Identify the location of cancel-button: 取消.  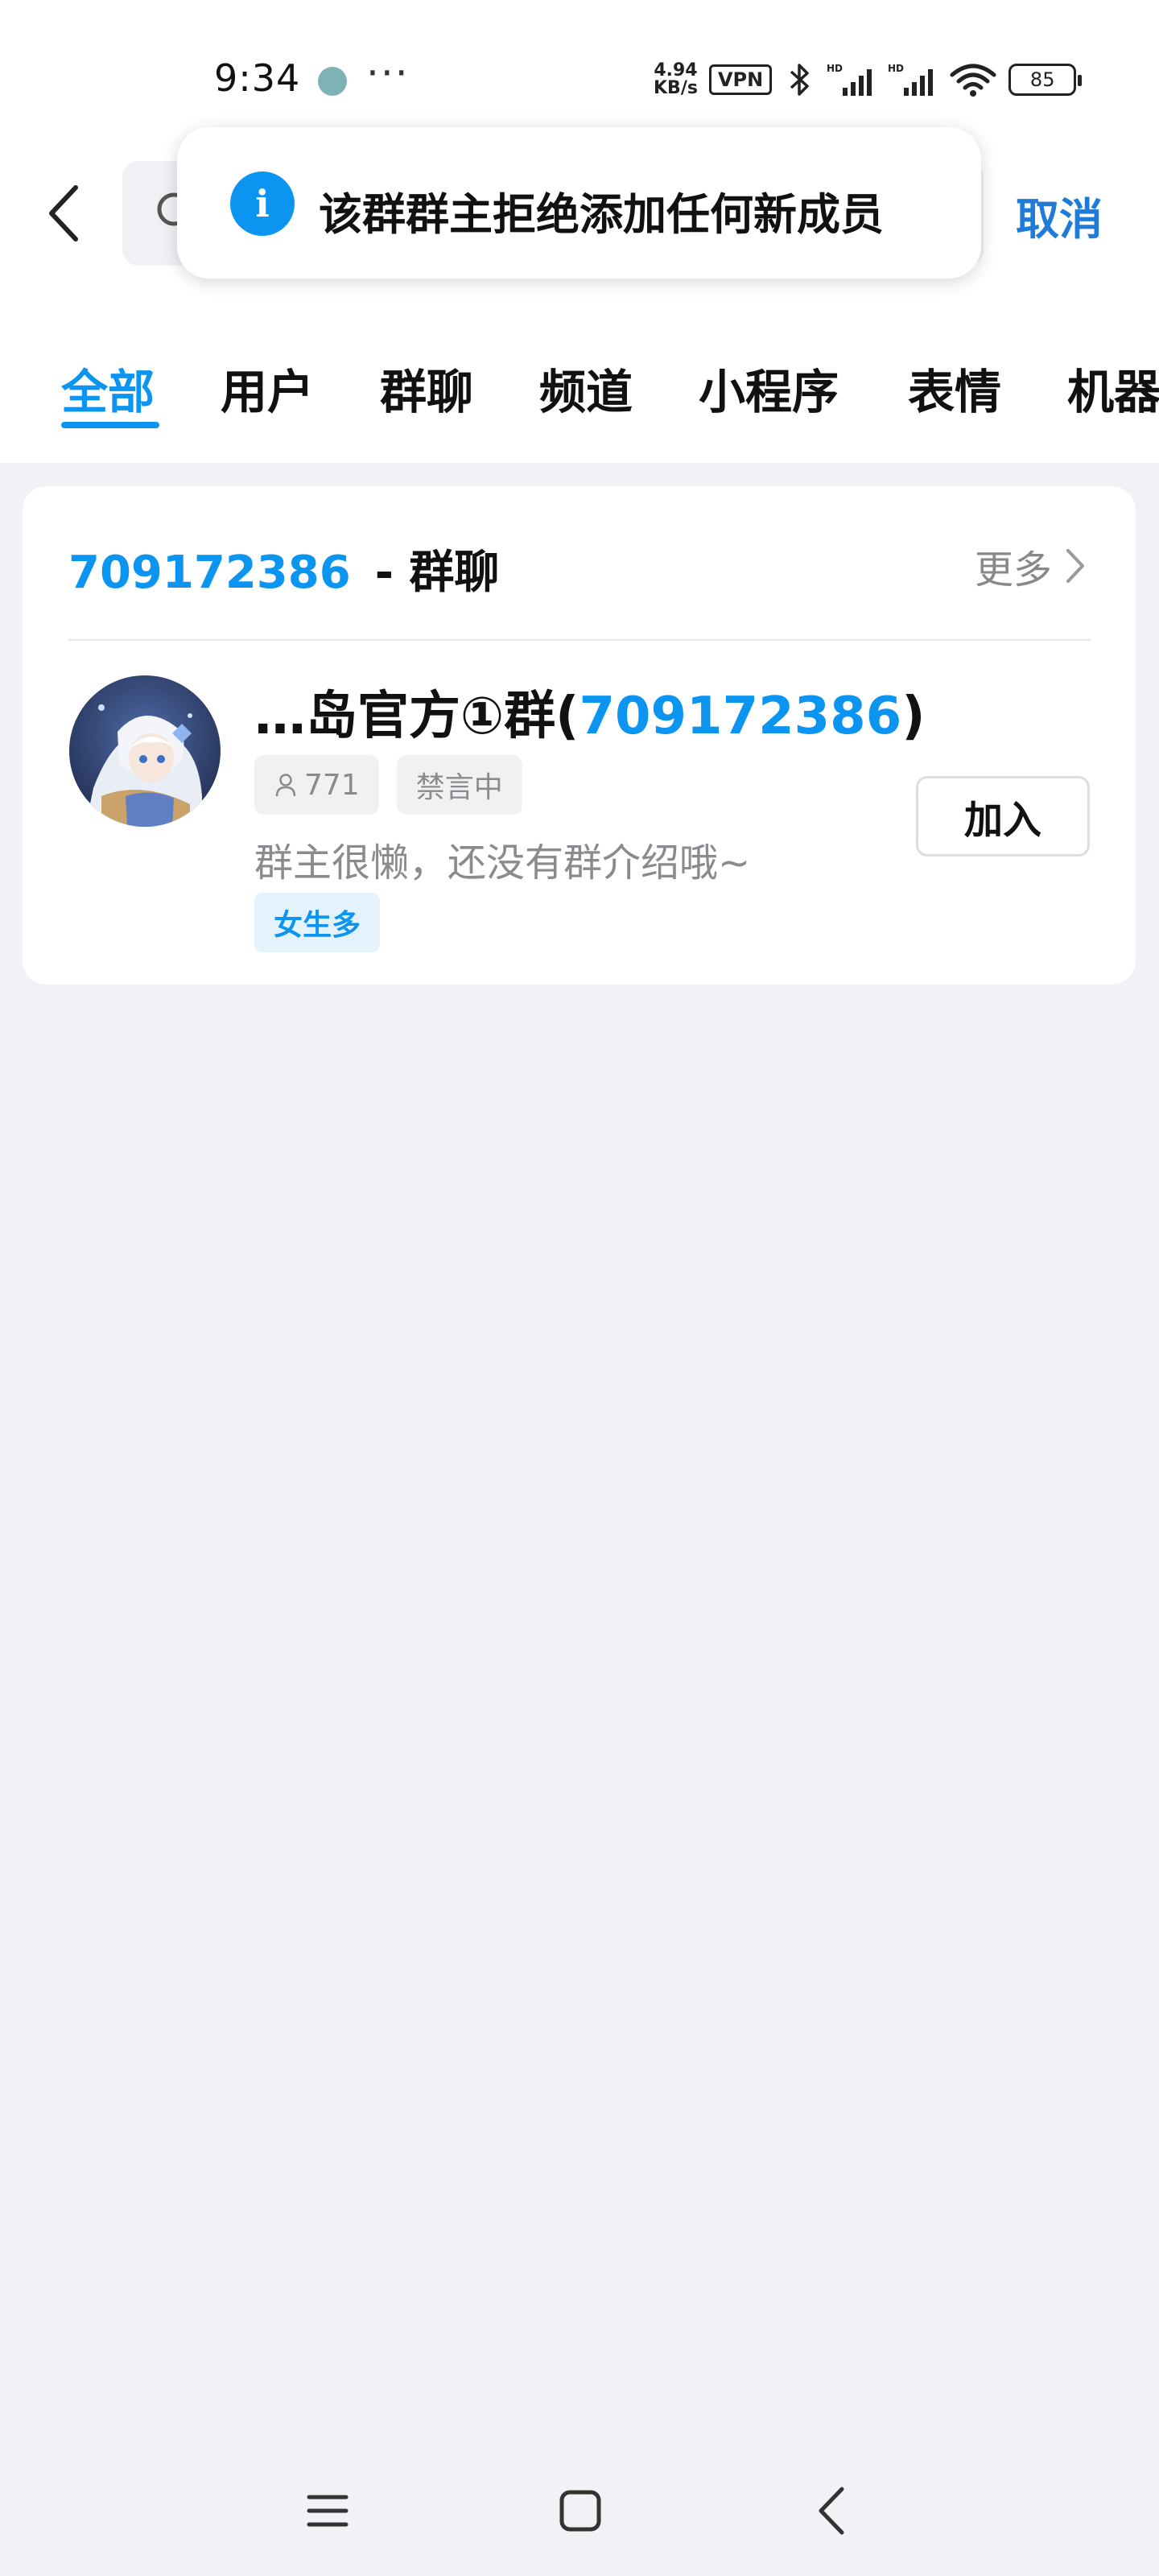
(1059, 215).